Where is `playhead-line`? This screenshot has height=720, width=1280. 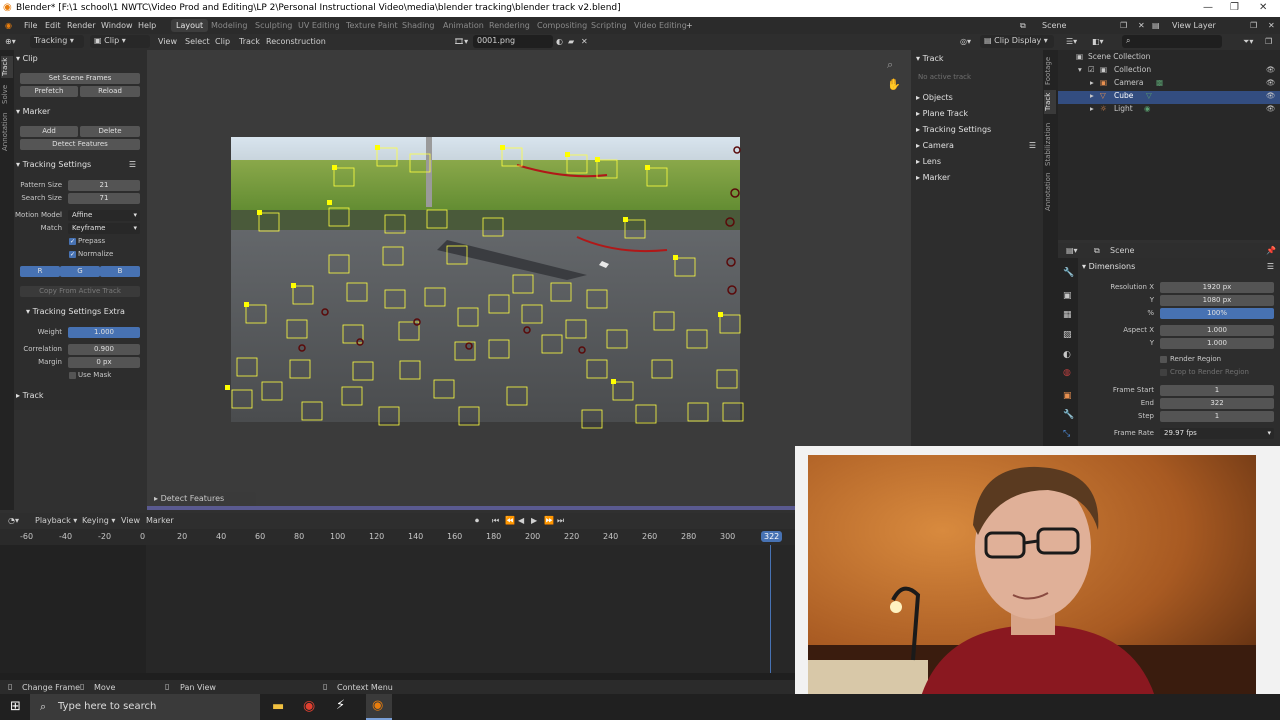
playhead-line is located at coordinates (770, 609).